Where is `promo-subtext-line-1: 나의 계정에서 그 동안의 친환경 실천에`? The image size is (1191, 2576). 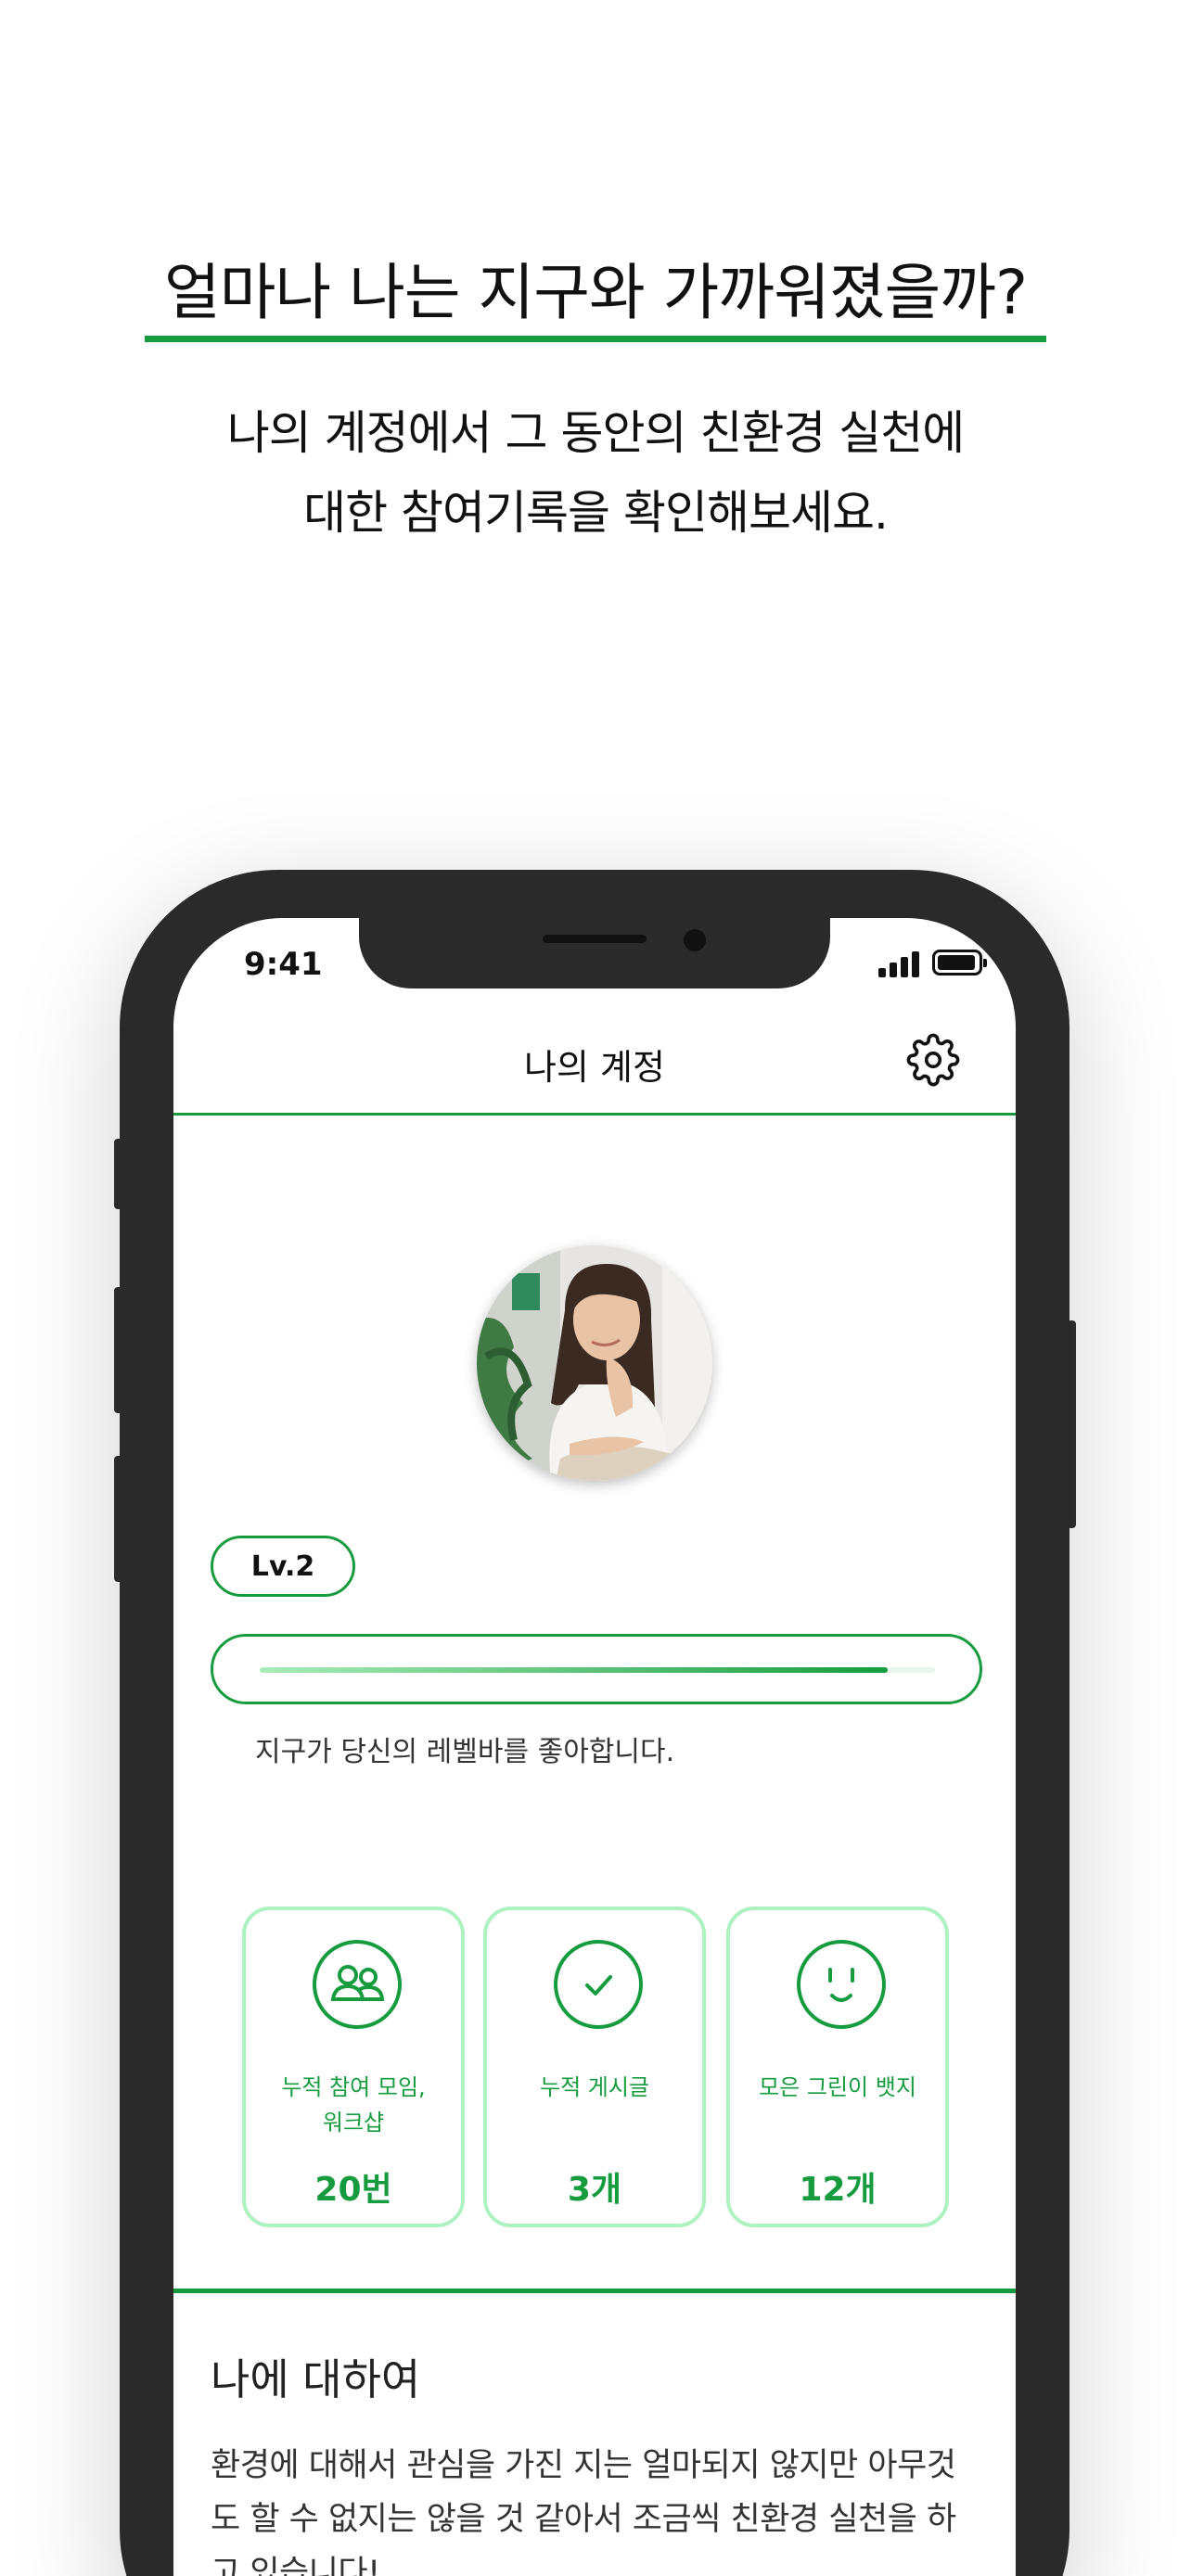
promo-subtext-line-1: 나의 계정에서 그 동안의 친환경 실천에 is located at coordinates (595, 433).